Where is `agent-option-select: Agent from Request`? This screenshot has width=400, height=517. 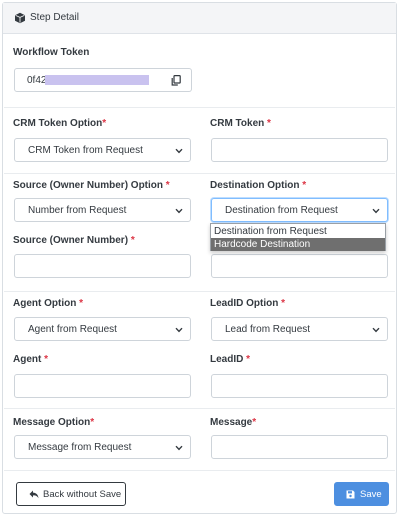
agent-option-select: Agent from Request is located at coordinates (102, 329).